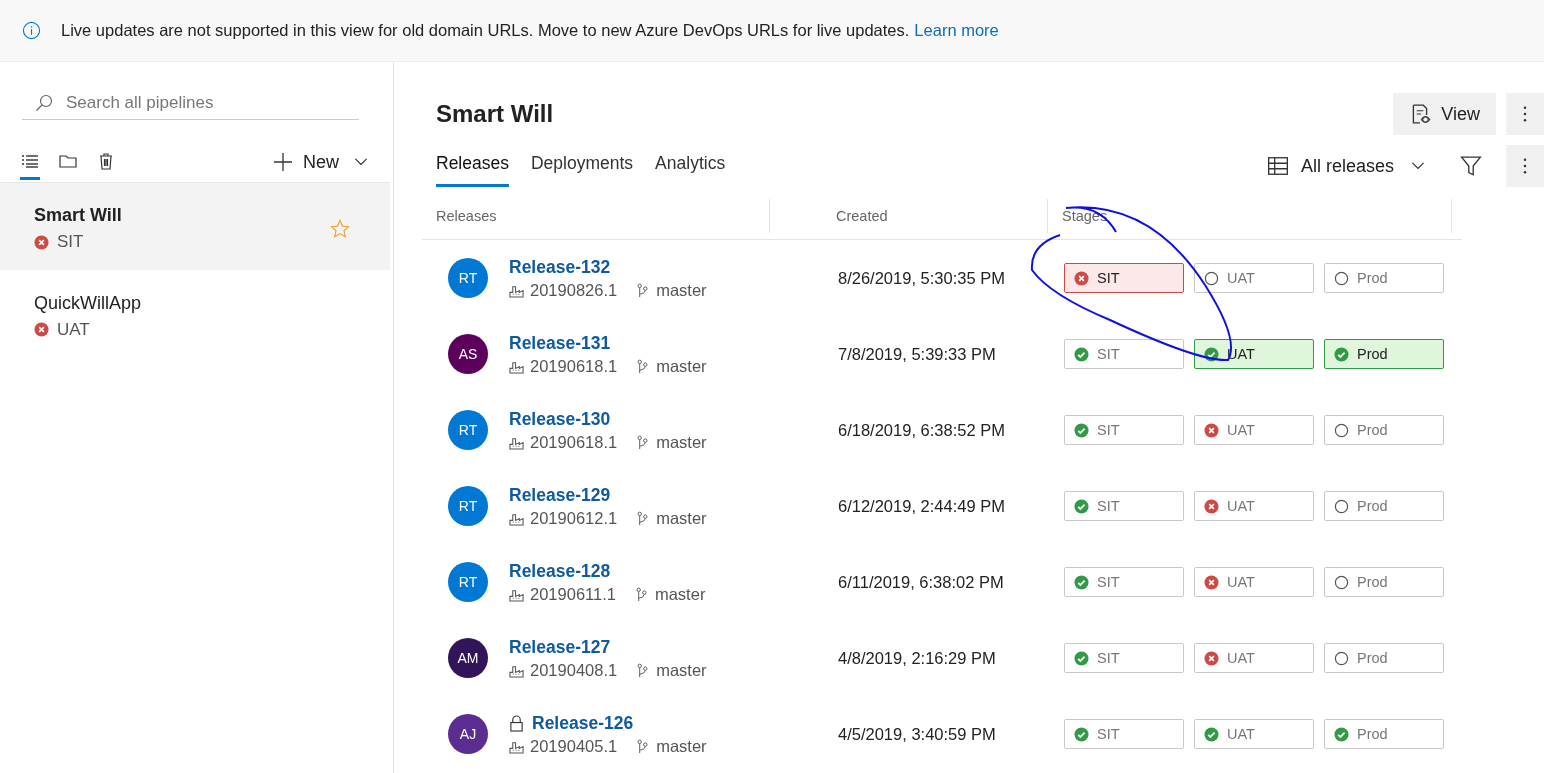  I want to click on pipeline-name: QuickWillApp, so click(88, 303).